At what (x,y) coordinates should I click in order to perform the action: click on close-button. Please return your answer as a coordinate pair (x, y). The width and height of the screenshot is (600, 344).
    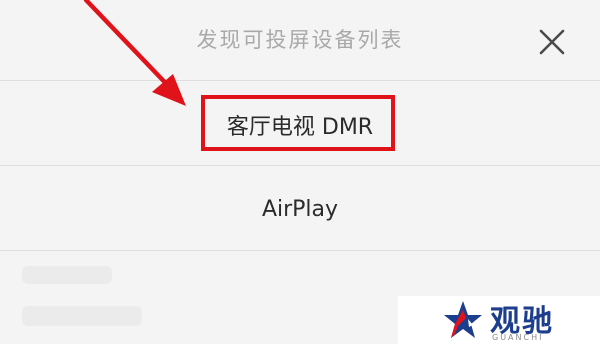
    Looking at the image, I should click on (552, 42).